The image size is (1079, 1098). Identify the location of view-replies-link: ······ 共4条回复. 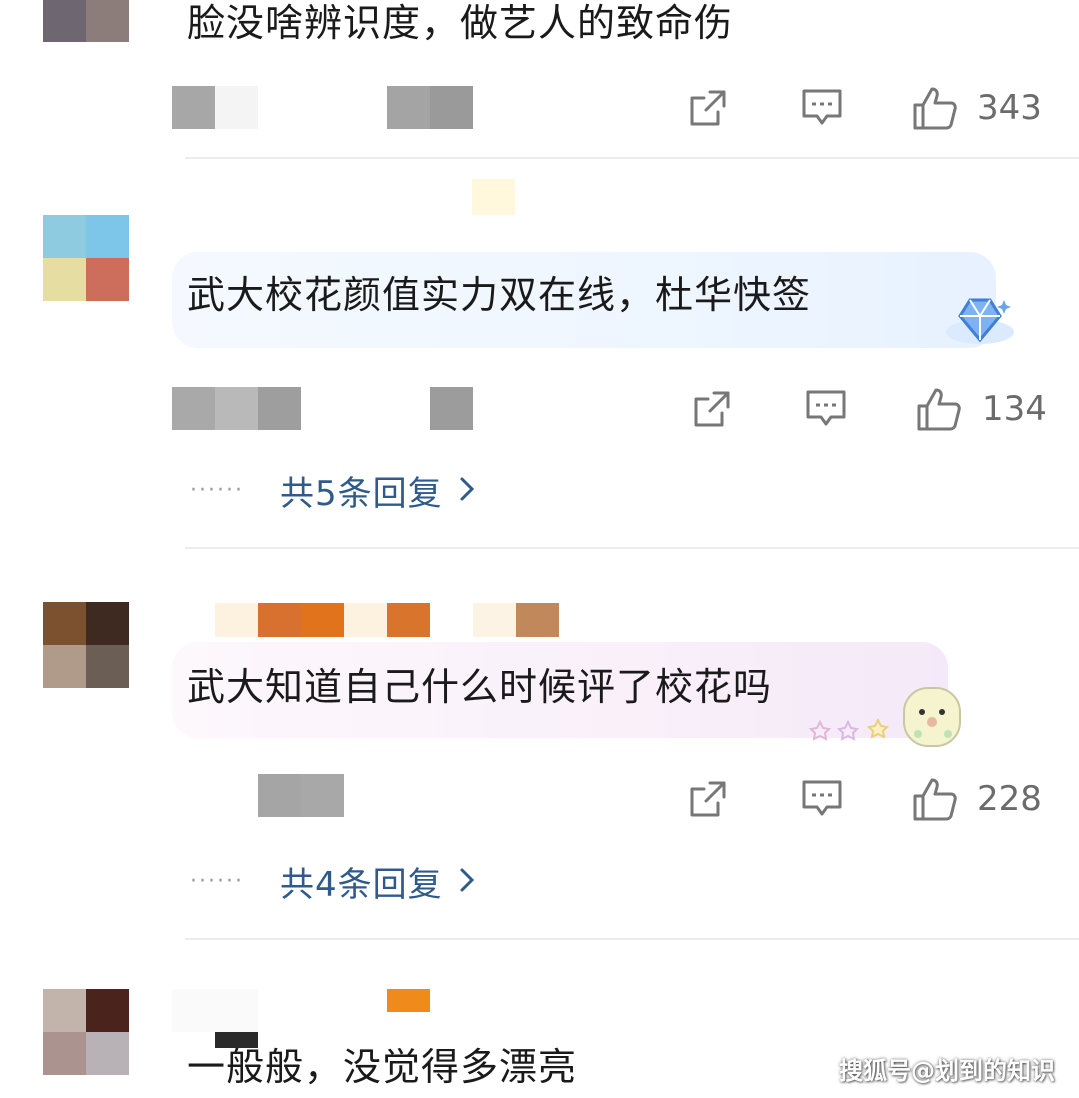
(332, 881).